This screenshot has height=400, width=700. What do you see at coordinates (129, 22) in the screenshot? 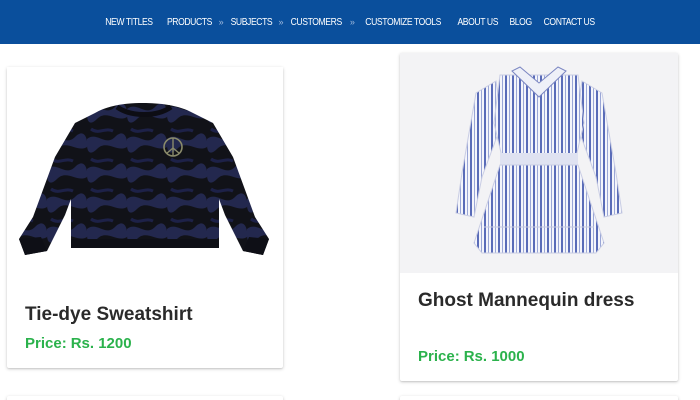
I see `nav-new-titles: NEW TITLES` at bounding box center [129, 22].